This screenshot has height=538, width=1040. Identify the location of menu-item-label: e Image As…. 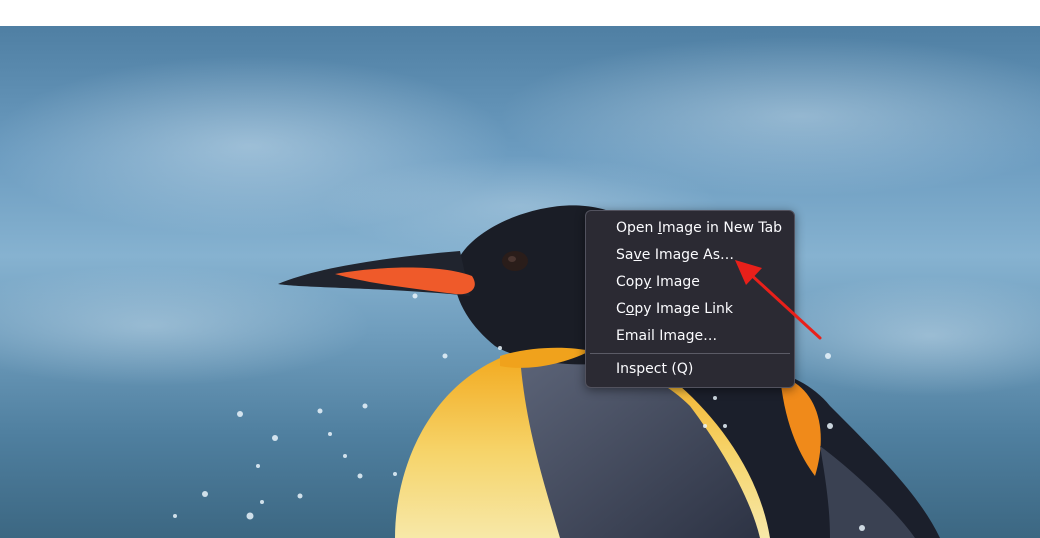
(687, 255).